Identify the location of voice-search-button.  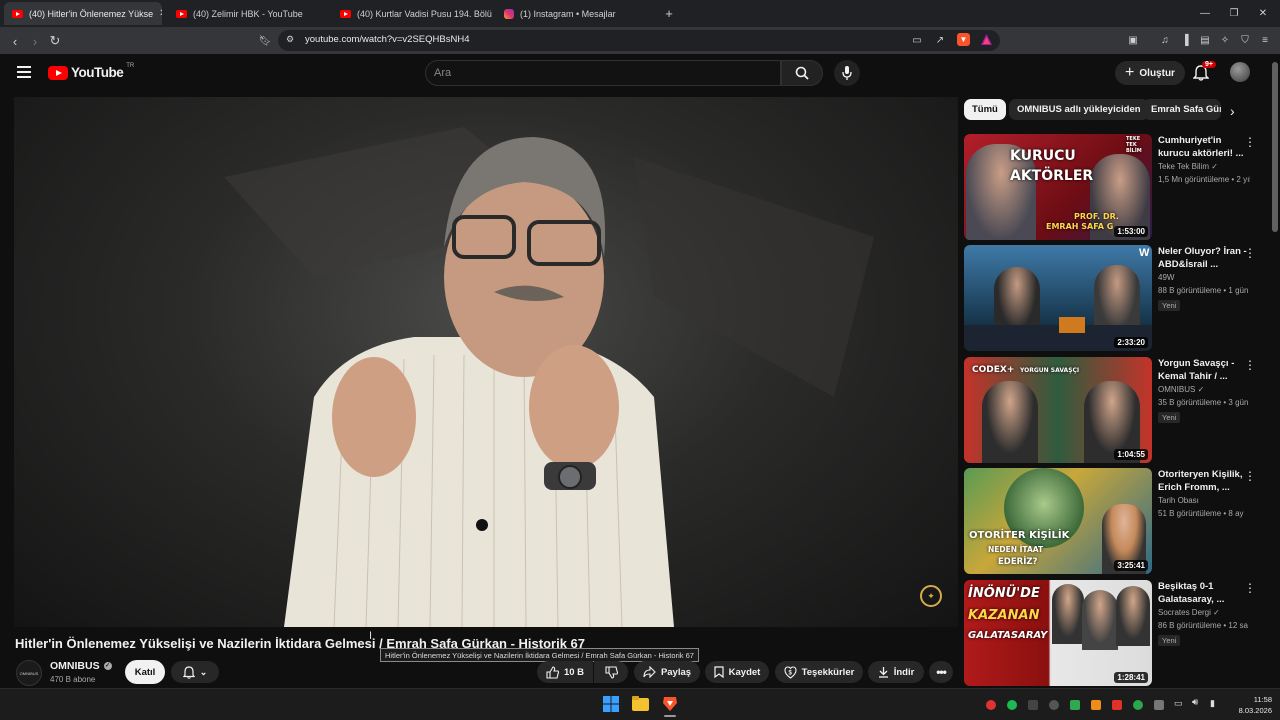
(847, 73).